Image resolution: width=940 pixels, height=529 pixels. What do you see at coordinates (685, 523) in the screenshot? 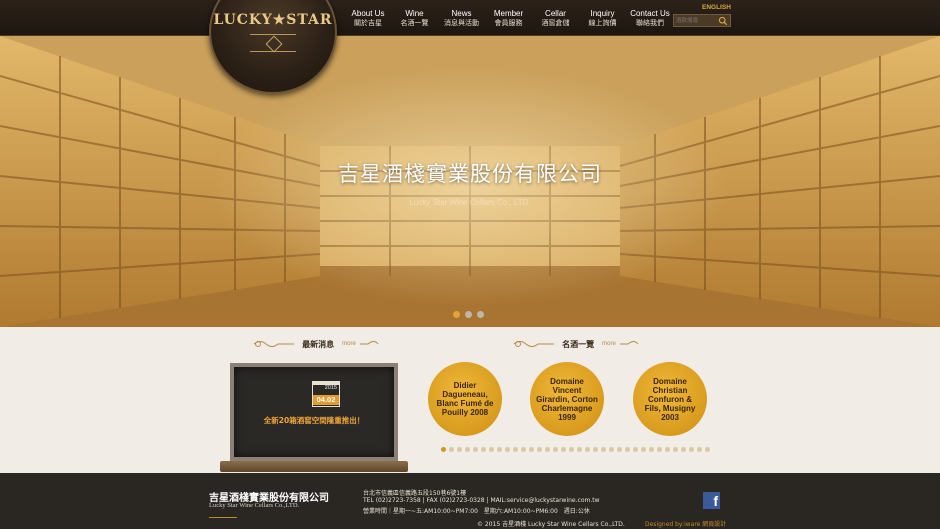
I see `designer-link: Designed by:iware 網頁設計` at bounding box center [685, 523].